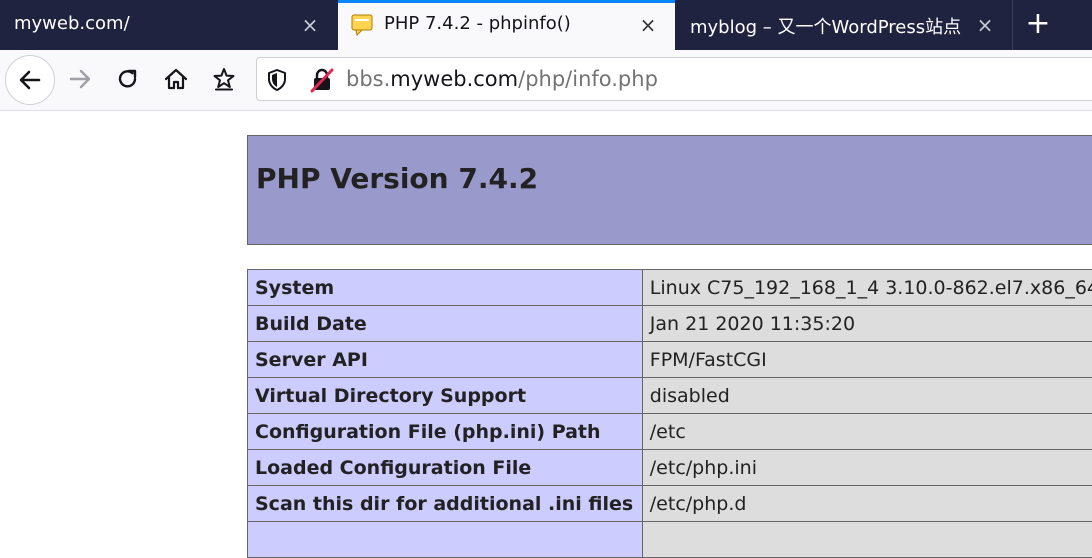  Describe the element at coordinates (867, 432) in the screenshot. I see `row-value: /etc` at that location.